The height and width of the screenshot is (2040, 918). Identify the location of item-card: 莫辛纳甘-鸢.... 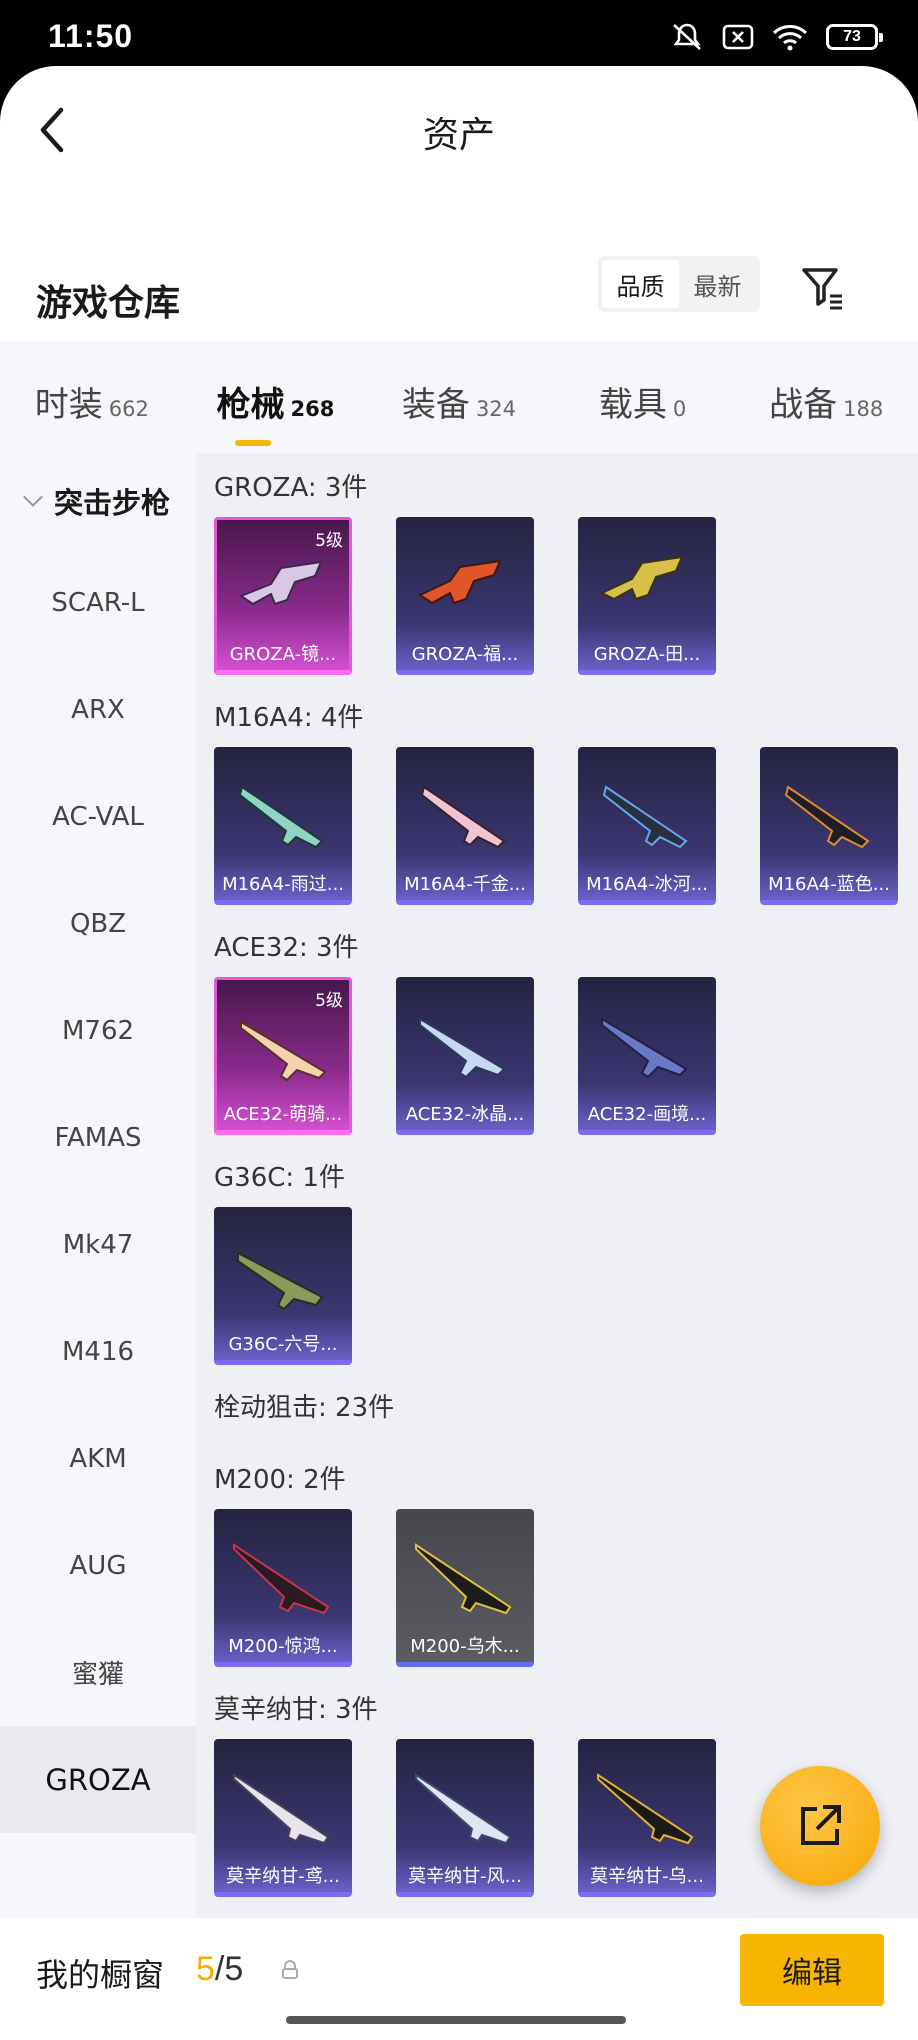
(283, 1818).